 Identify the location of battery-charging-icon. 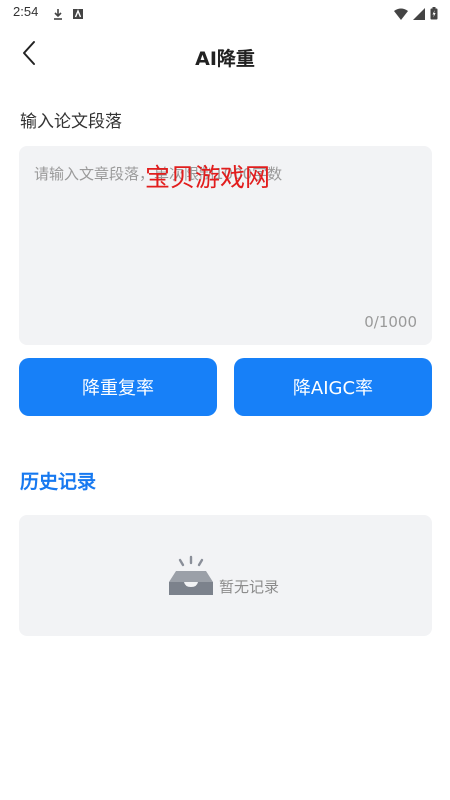
(434, 14).